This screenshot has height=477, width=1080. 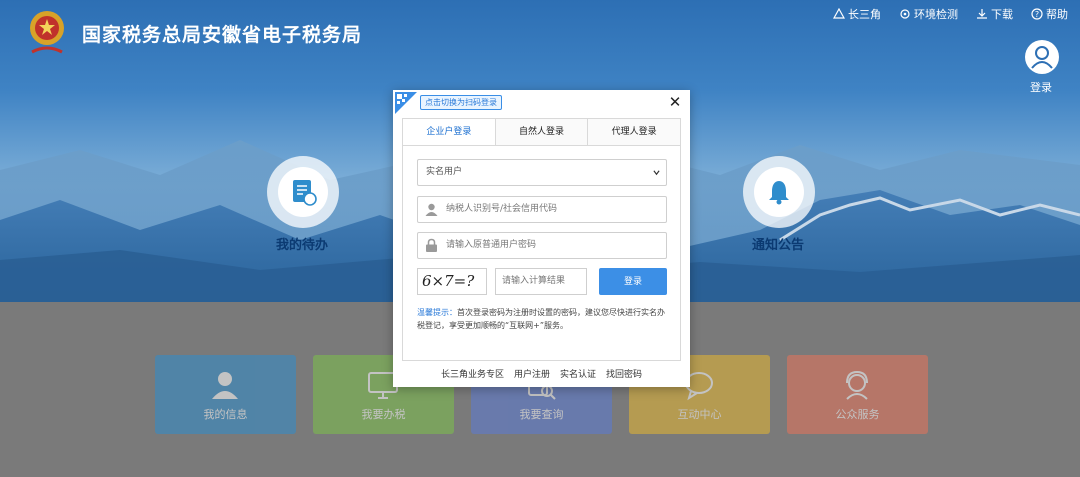 What do you see at coordinates (656, 173) in the screenshot?
I see `chevron-down-icon` at bounding box center [656, 173].